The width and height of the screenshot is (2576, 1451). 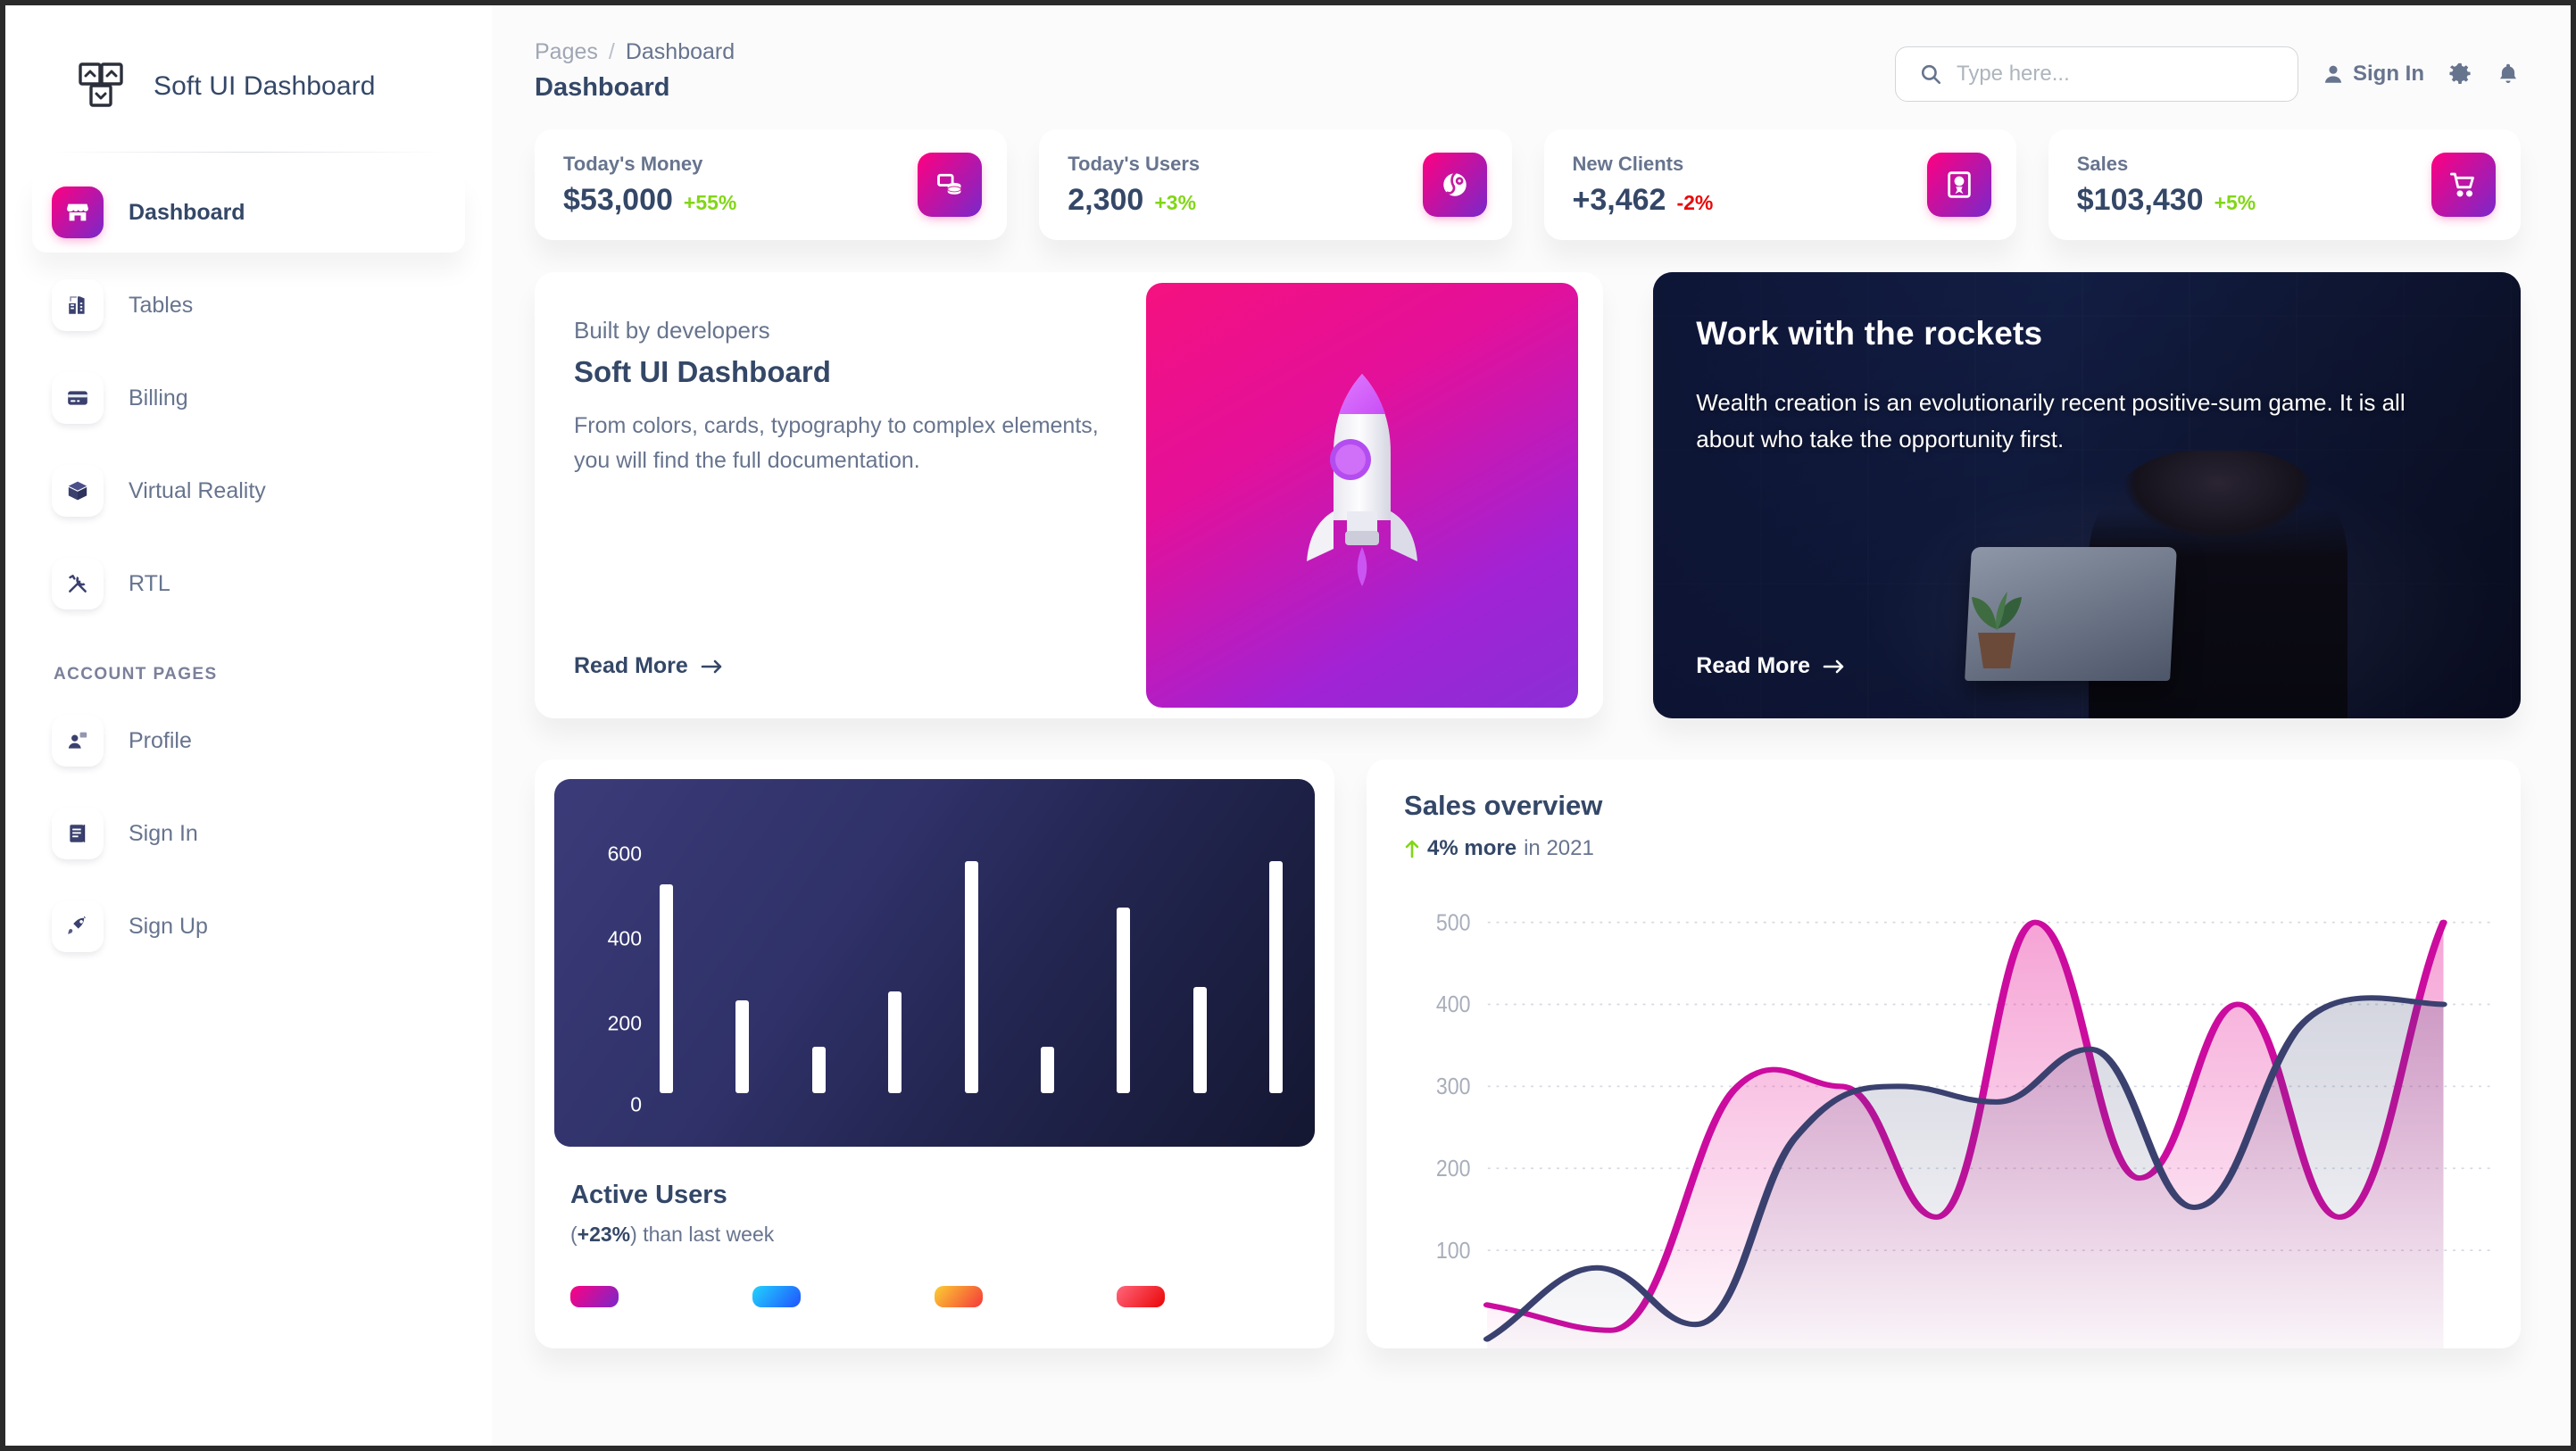 I want to click on sidebar-section-title: ACCOUNT PAGES, so click(x=136, y=674).